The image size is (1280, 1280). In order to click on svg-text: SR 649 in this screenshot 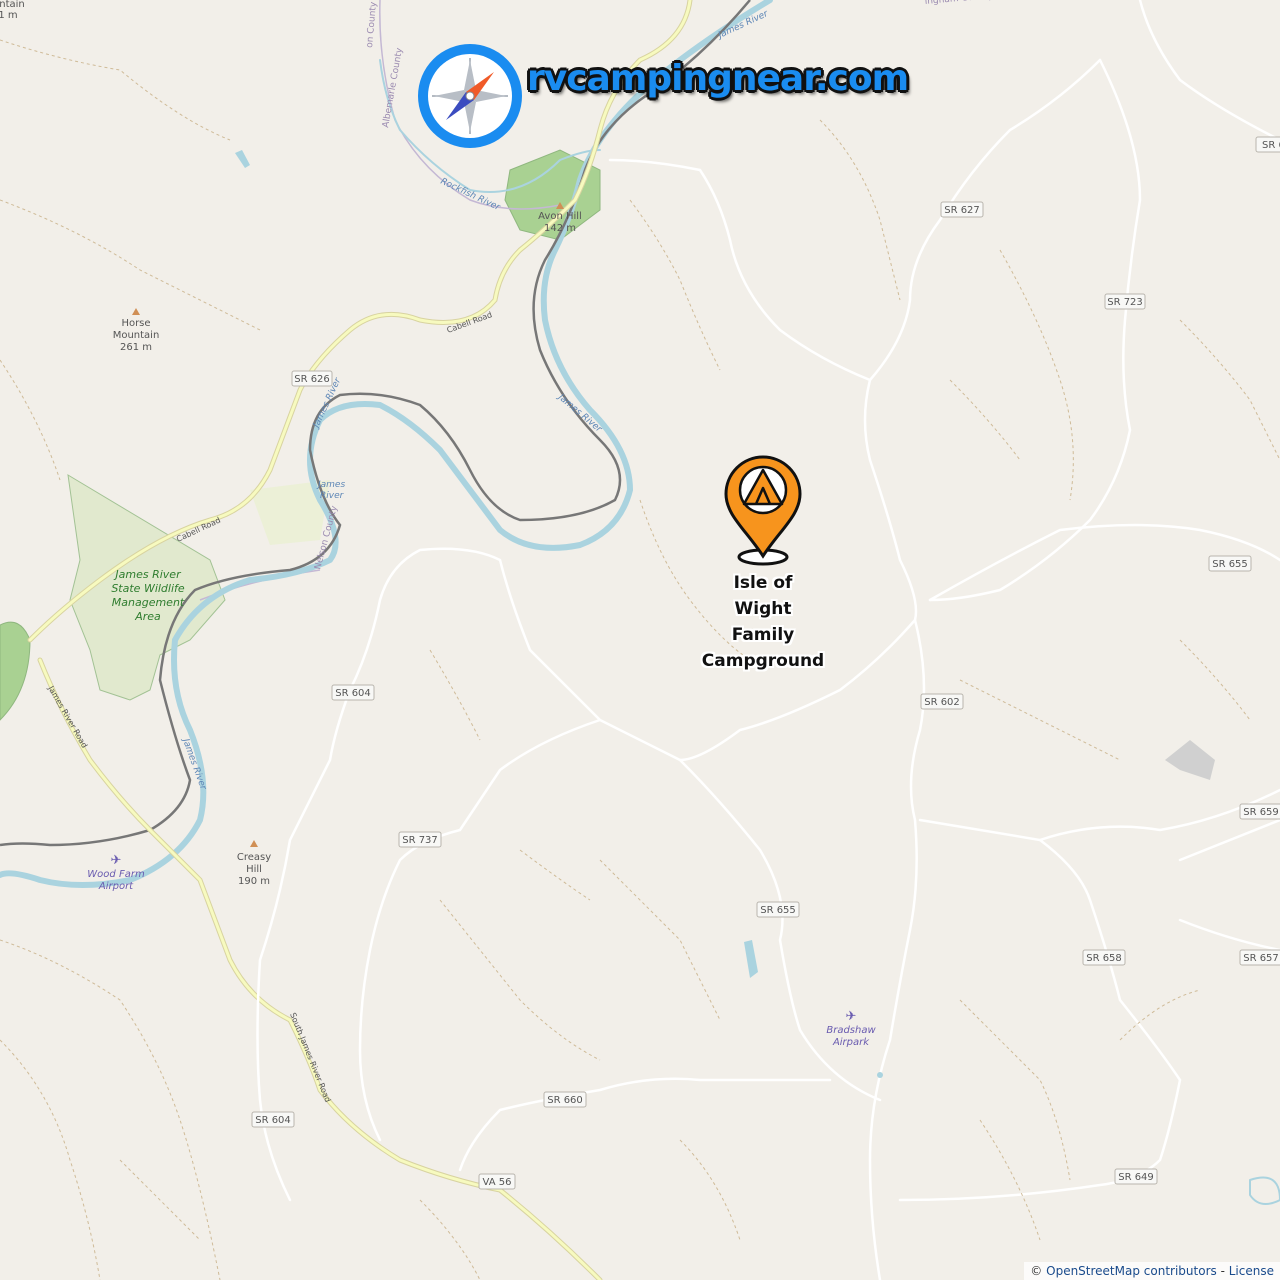, I will do `click(1136, 1177)`.